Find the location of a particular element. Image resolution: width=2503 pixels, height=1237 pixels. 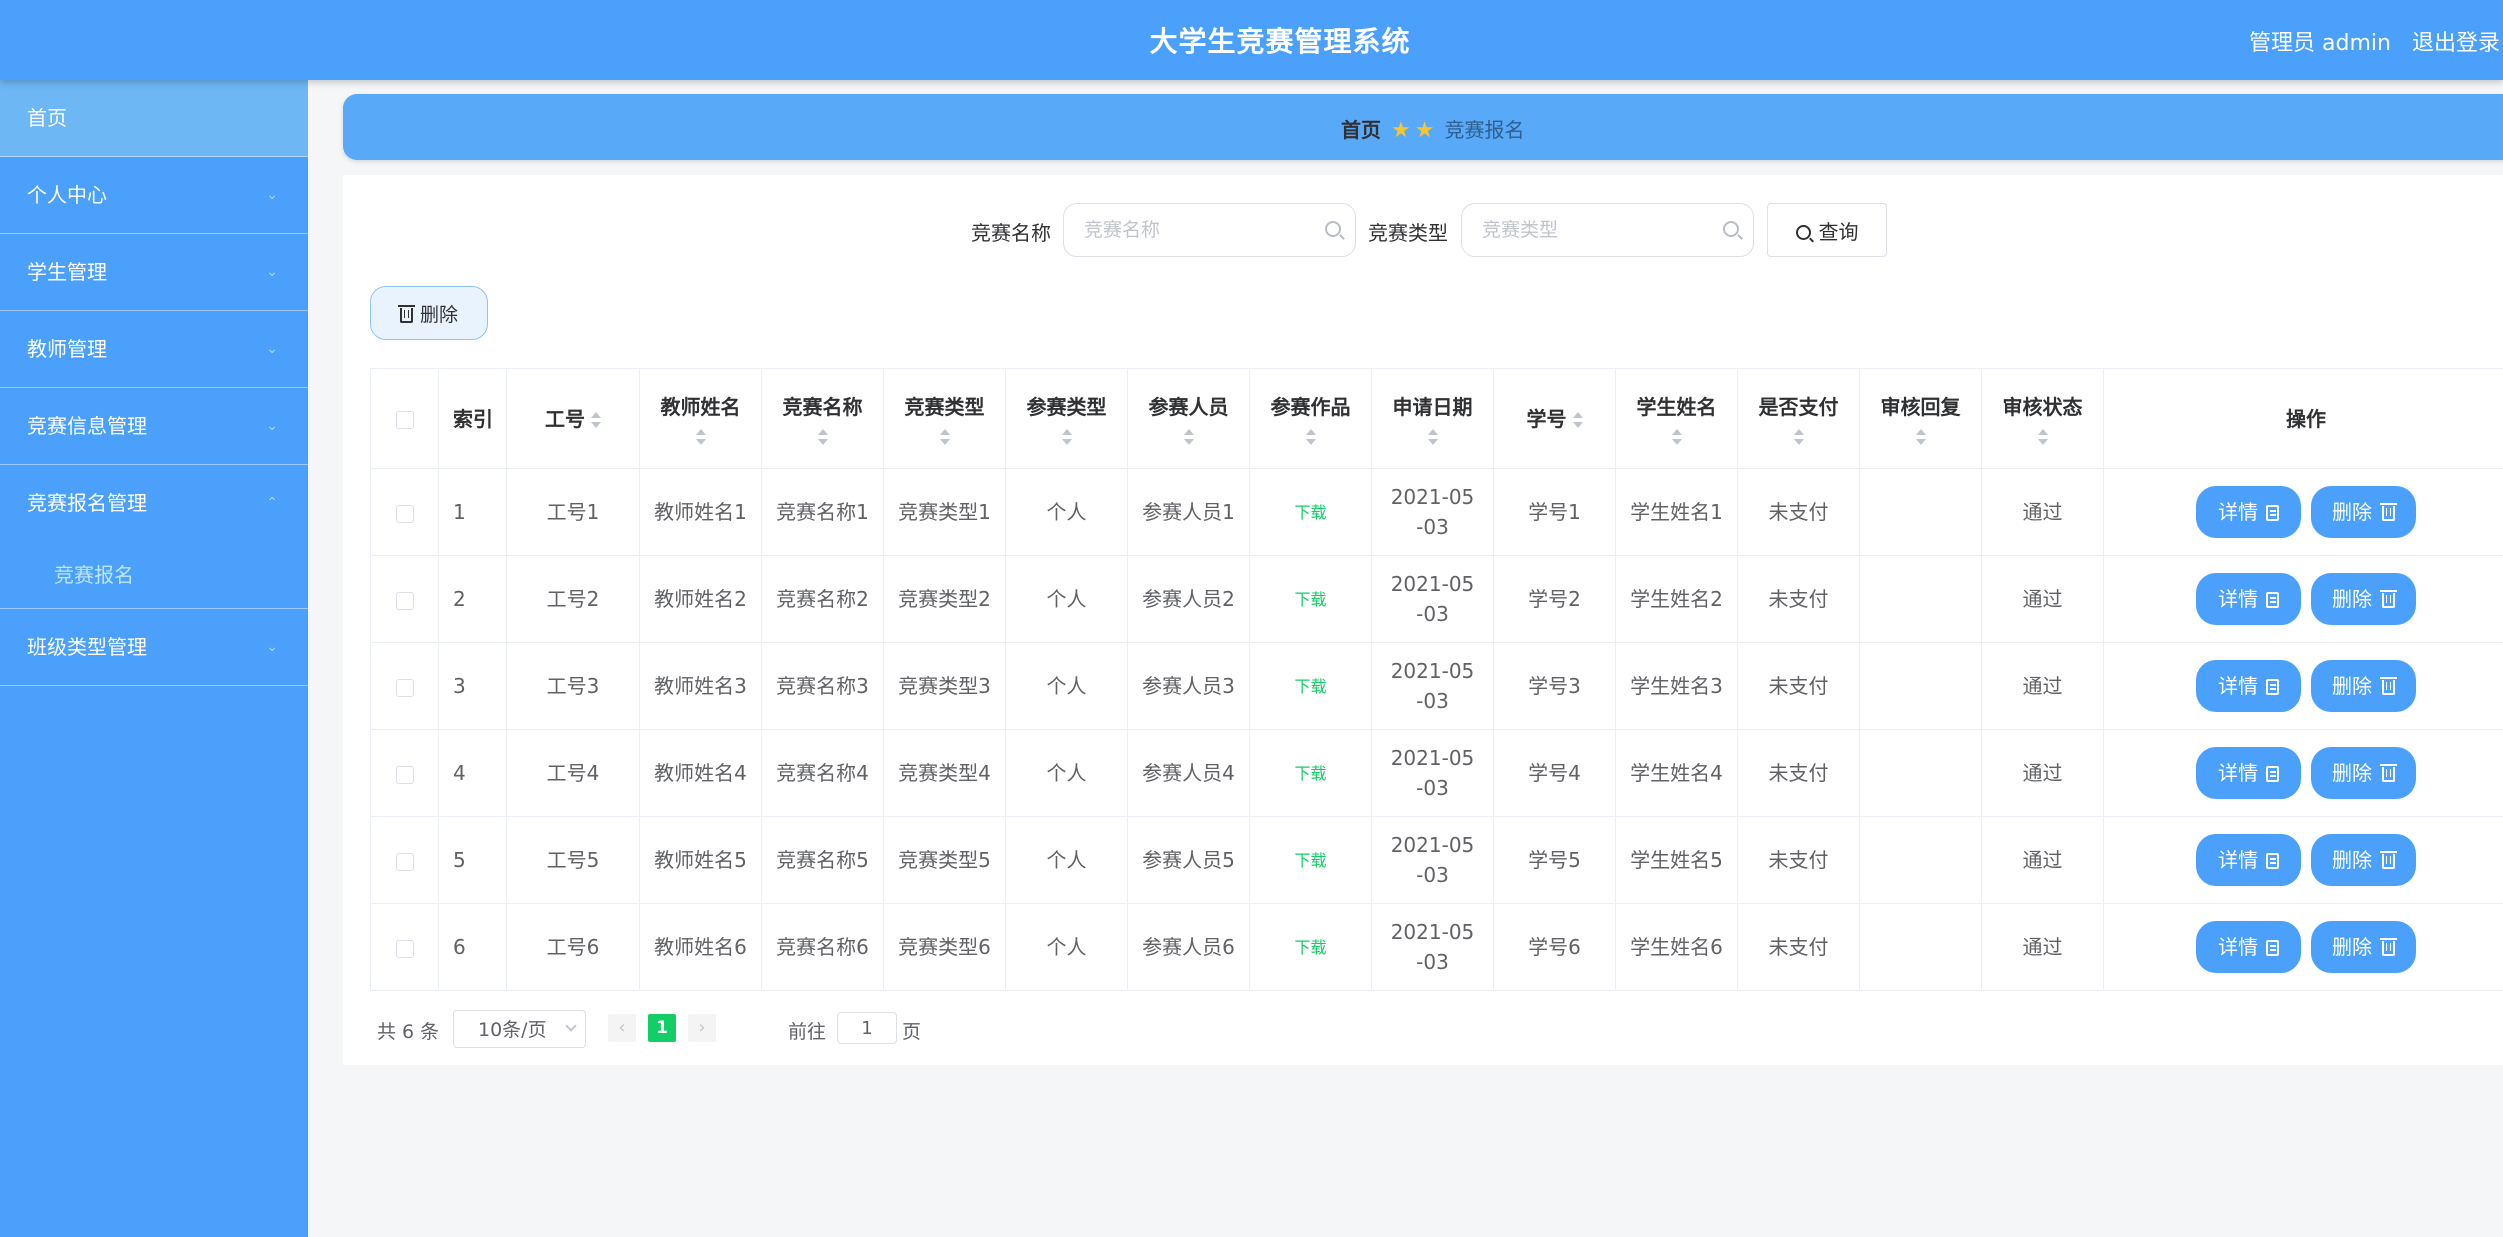

cell-teacher-name: 教师姓名4 is located at coordinates (700, 773).